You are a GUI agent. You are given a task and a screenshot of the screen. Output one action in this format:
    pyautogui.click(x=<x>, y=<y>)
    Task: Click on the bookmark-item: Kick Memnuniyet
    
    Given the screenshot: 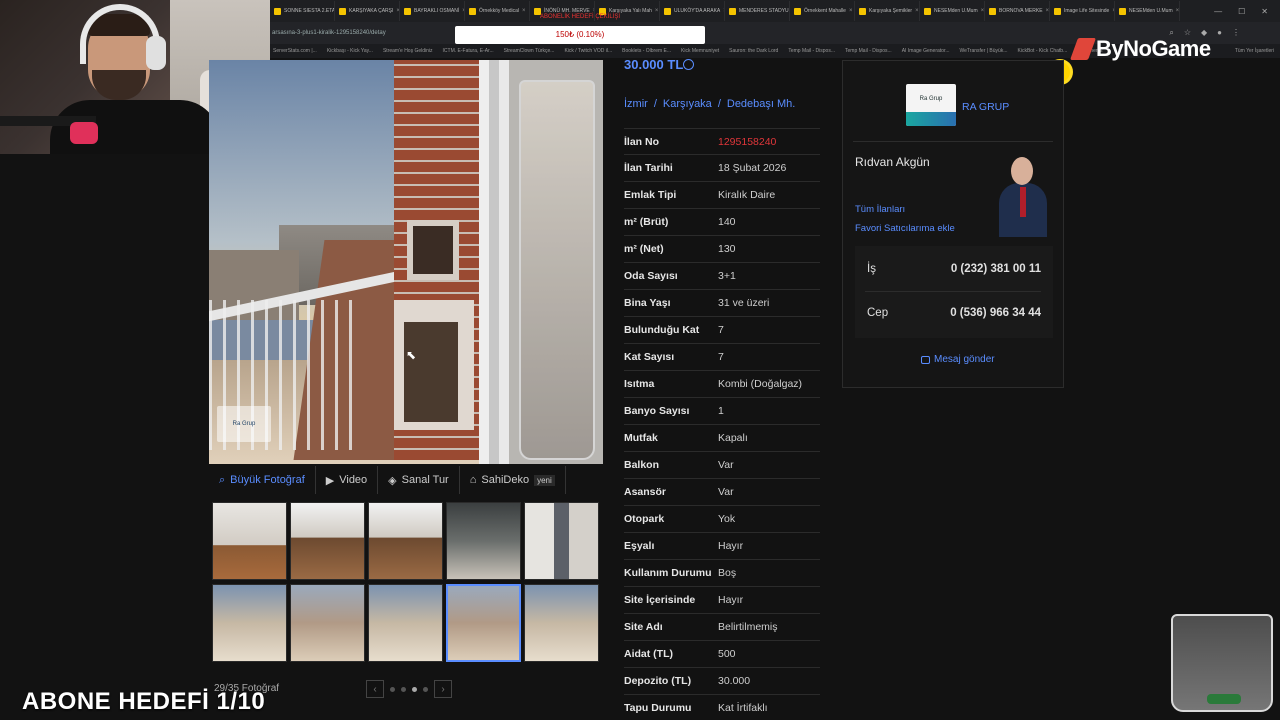 What is the action you would take?
    pyautogui.click(x=700, y=51)
    